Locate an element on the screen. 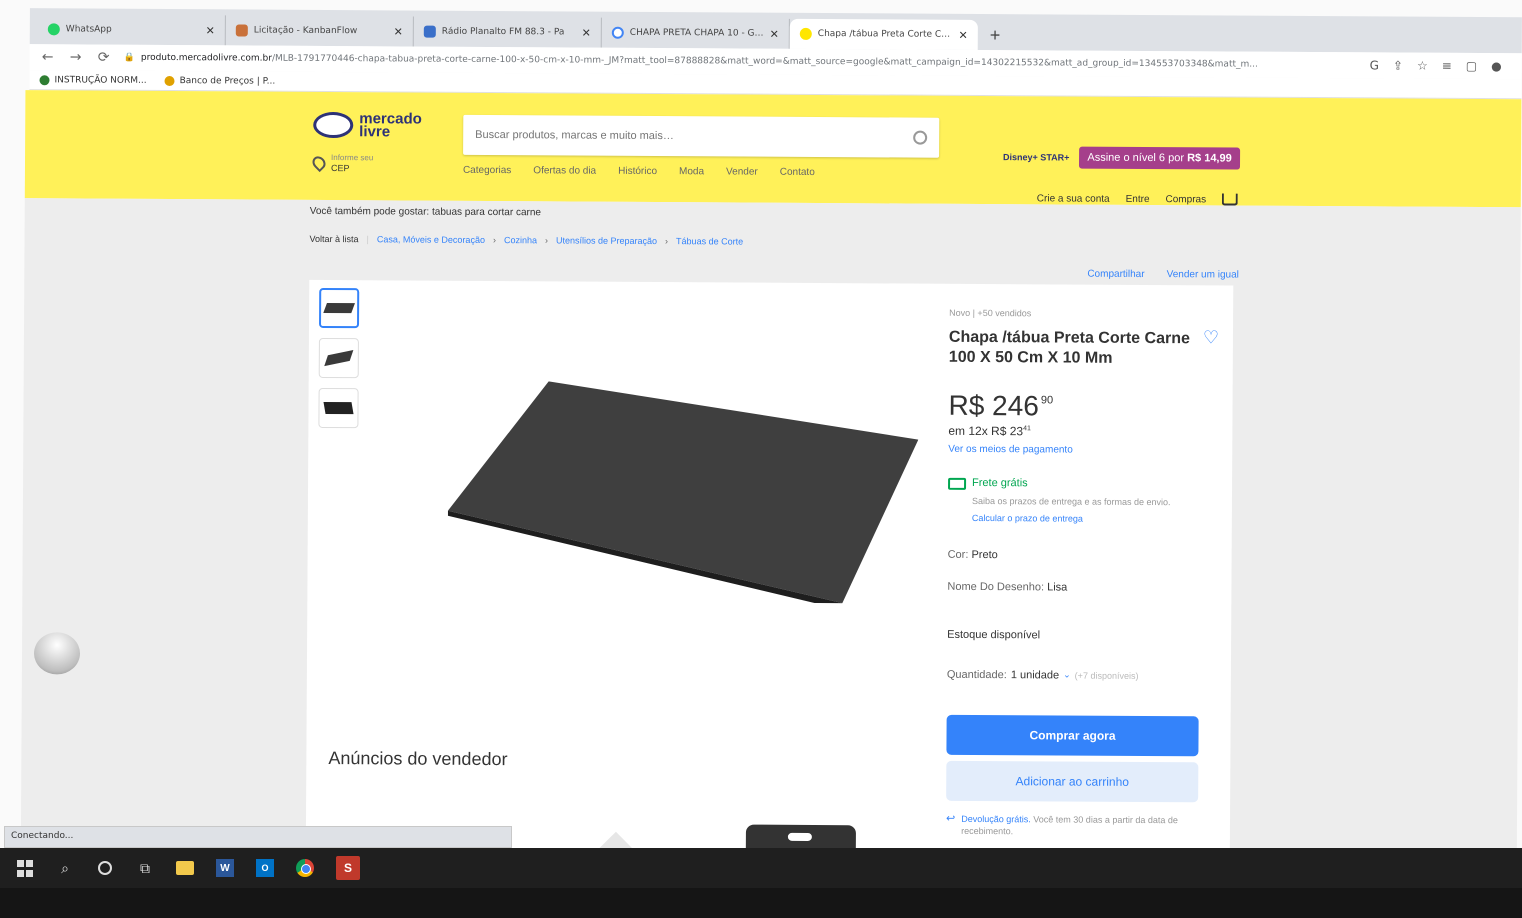 This screenshot has height=918, width=1522. url-domain: produto.mercadolivre.com.br is located at coordinates (206, 58).